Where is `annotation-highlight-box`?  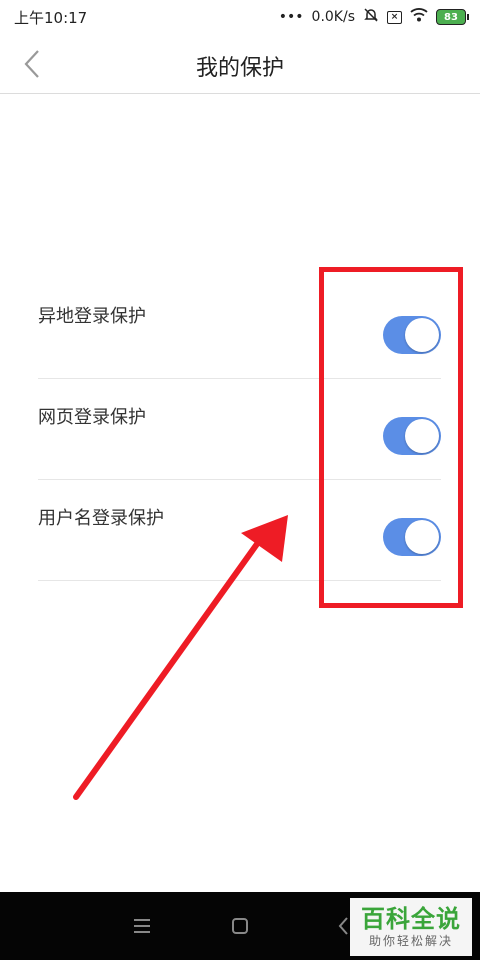 annotation-highlight-box is located at coordinates (391, 437).